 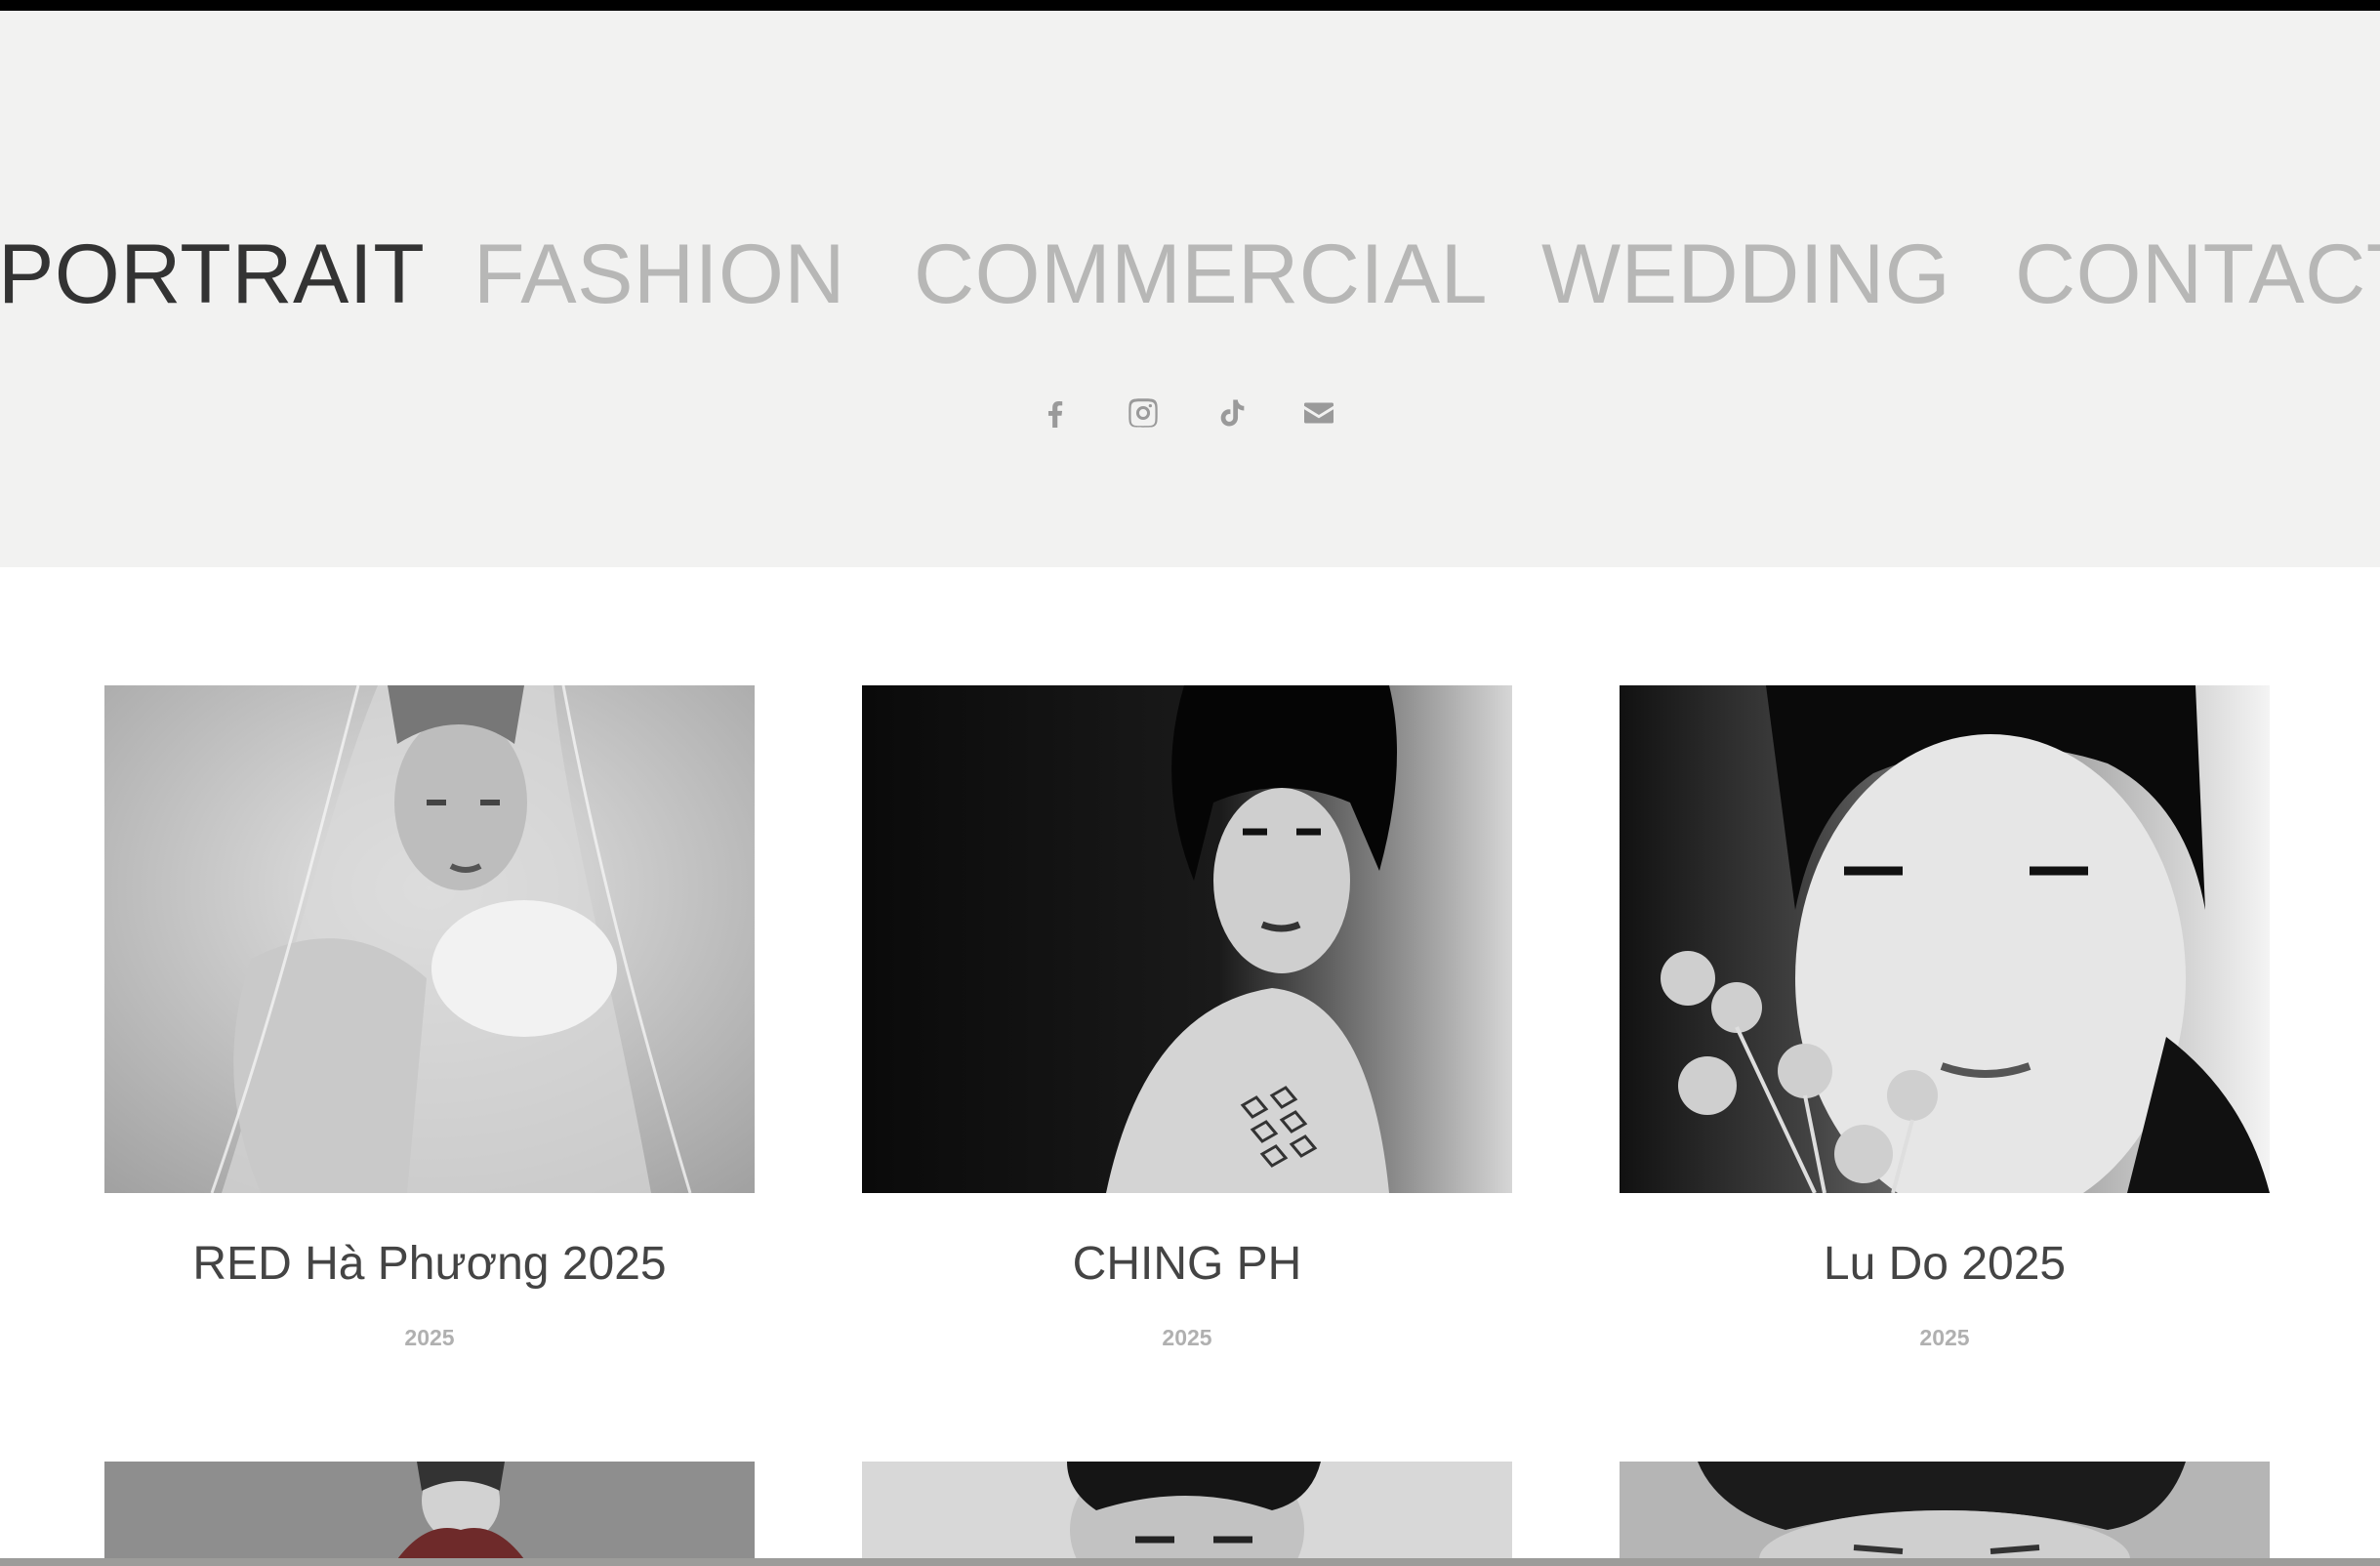 I want to click on portrait-veil-image, so click(x=429, y=939).